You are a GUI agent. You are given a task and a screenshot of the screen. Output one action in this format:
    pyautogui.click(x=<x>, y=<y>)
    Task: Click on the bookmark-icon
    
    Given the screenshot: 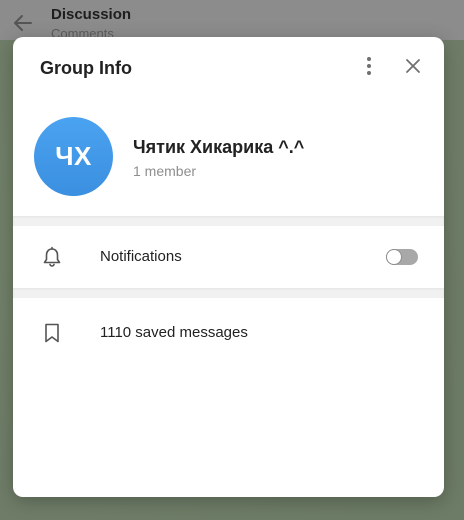 What is the action you would take?
    pyautogui.click(x=52, y=333)
    